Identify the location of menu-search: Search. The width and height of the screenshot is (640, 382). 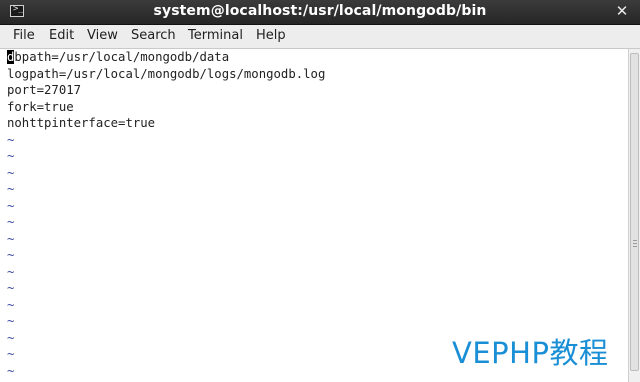
(153, 35).